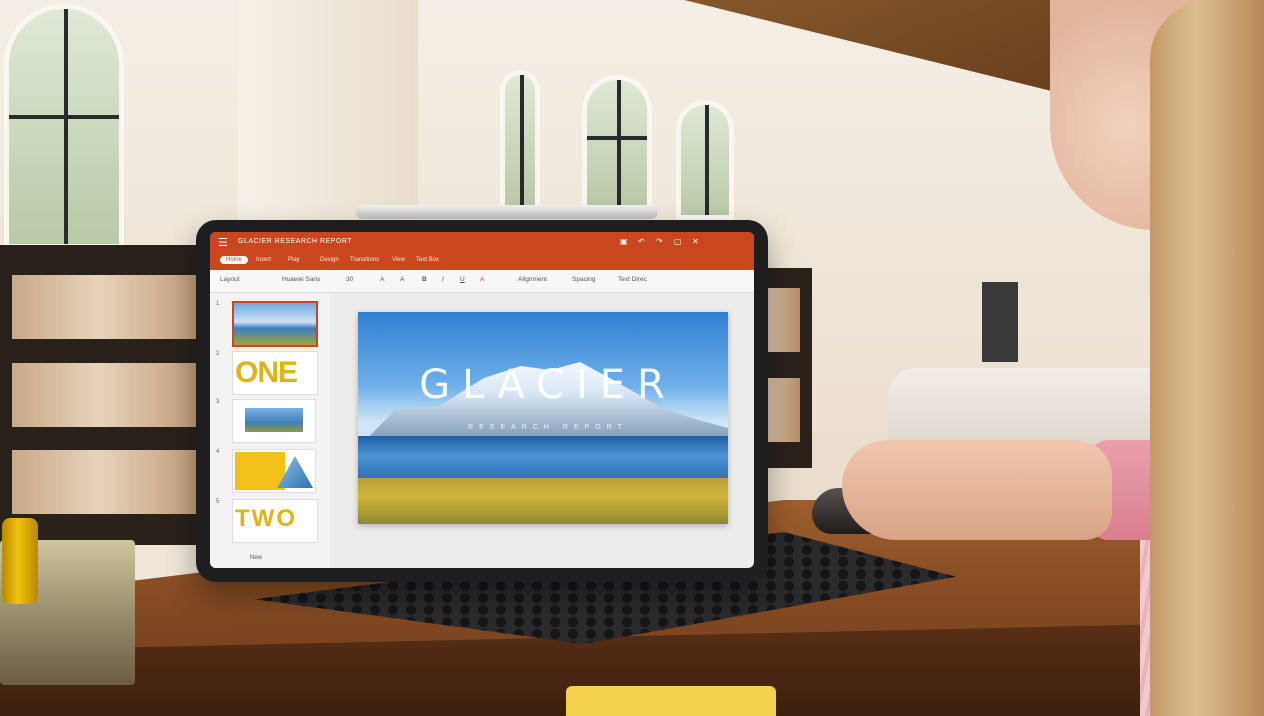 The width and height of the screenshot is (1264, 716). What do you see at coordinates (543, 501) in the screenshot?
I see `slide-grass` at bounding box center [543, 501].